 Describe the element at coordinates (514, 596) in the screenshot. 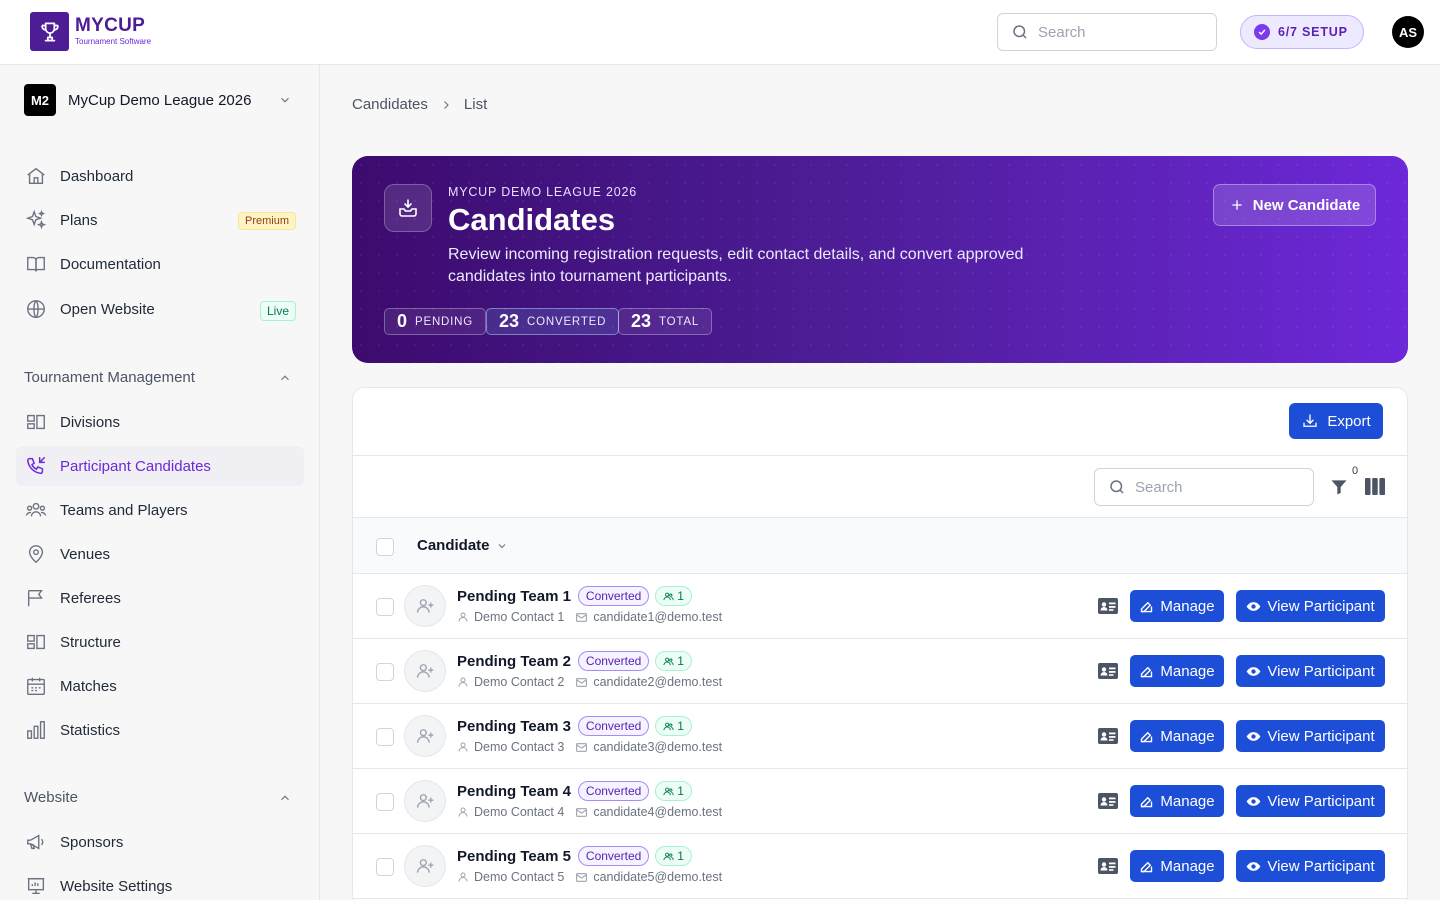

I see `candidate-name: Pending Team 1` at that location.